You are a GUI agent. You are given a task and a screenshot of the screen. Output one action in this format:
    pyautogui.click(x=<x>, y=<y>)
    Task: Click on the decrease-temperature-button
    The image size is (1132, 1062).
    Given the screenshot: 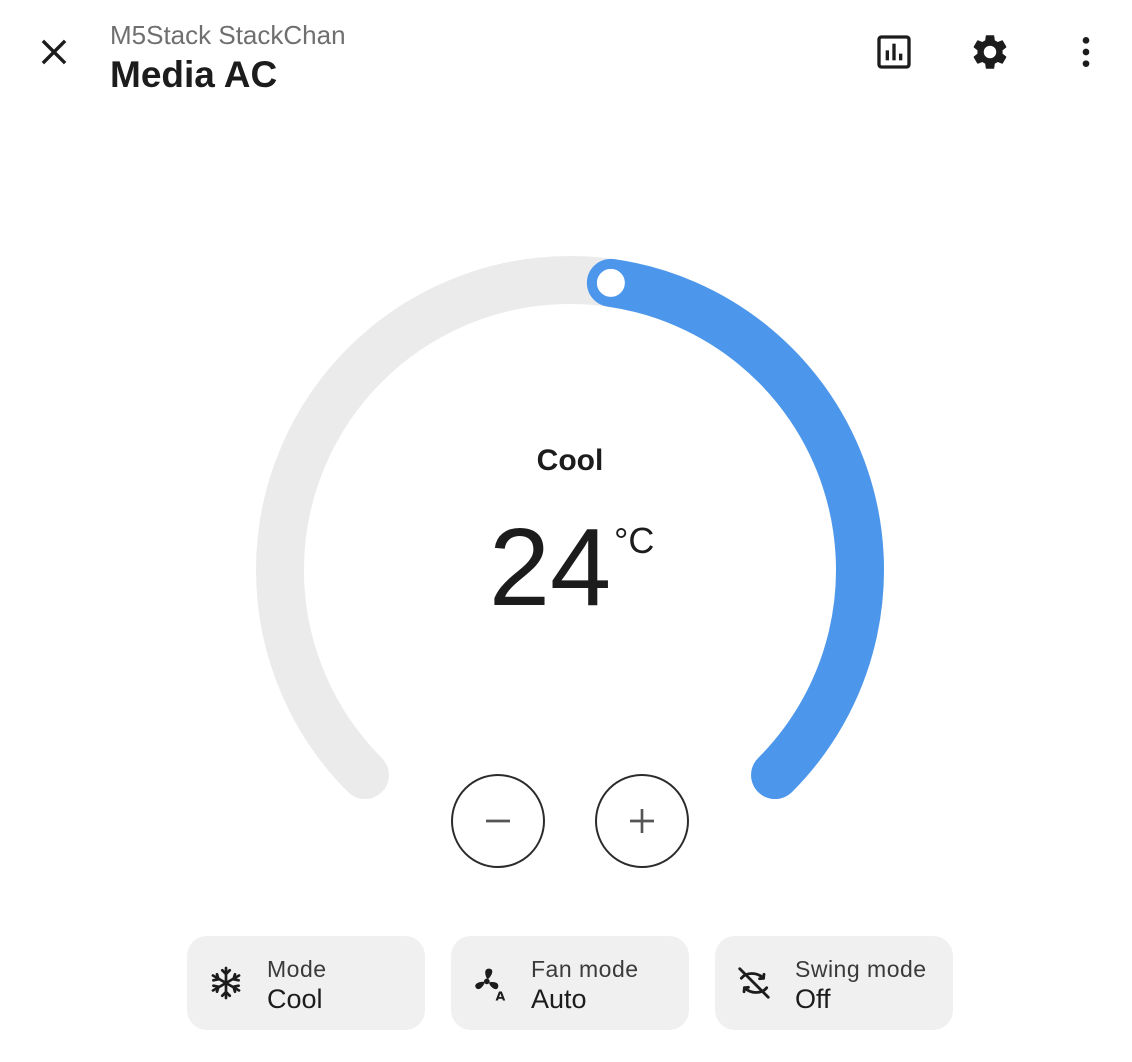 What is the action you would take?
    pyautogui.click(x=498, y=821)
    